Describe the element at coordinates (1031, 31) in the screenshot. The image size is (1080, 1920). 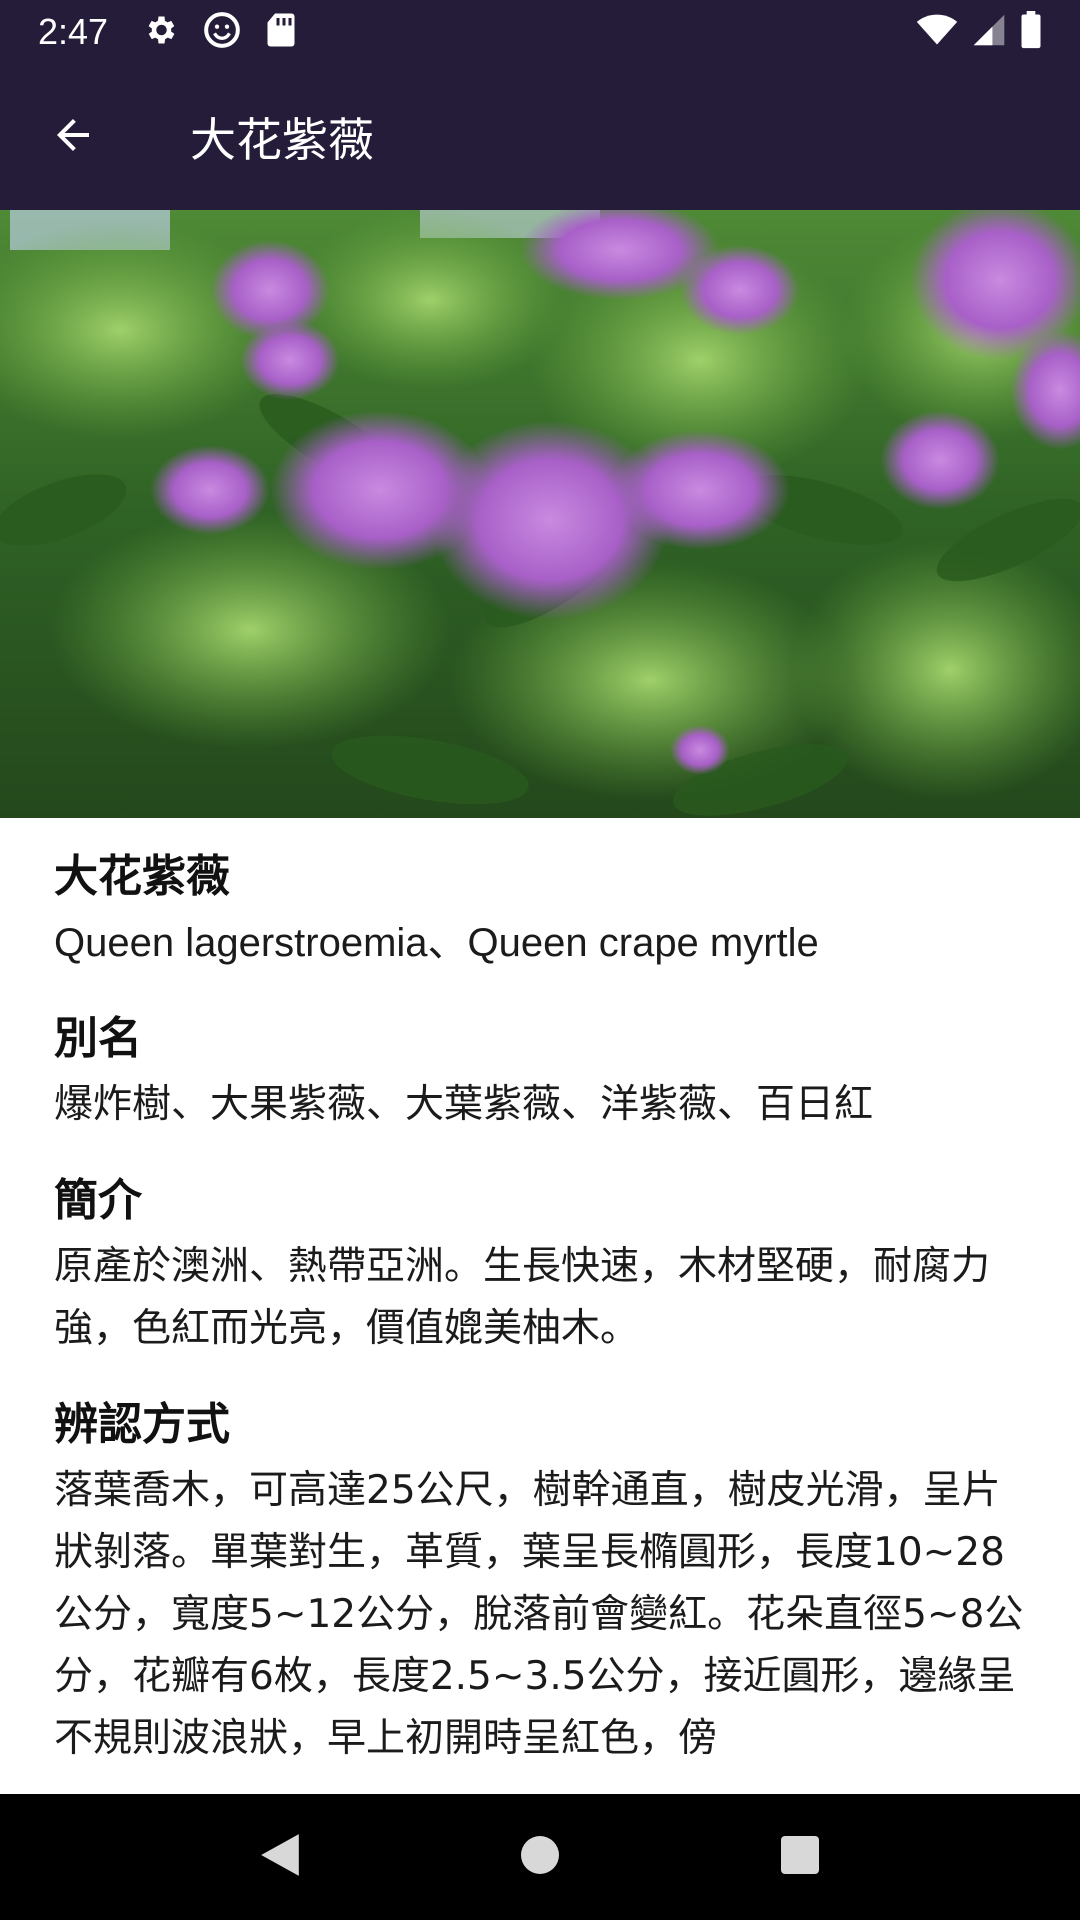
I see `battery-icon` at that location.